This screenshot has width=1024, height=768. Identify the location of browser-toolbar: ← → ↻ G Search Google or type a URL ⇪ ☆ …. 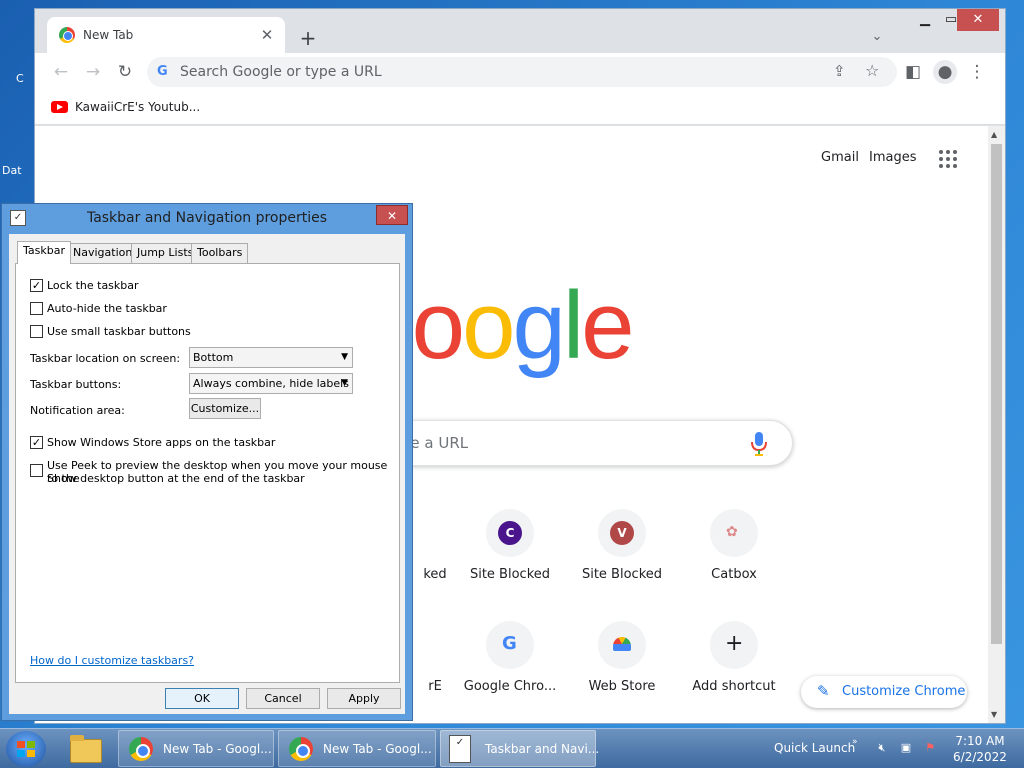
(520, 72).